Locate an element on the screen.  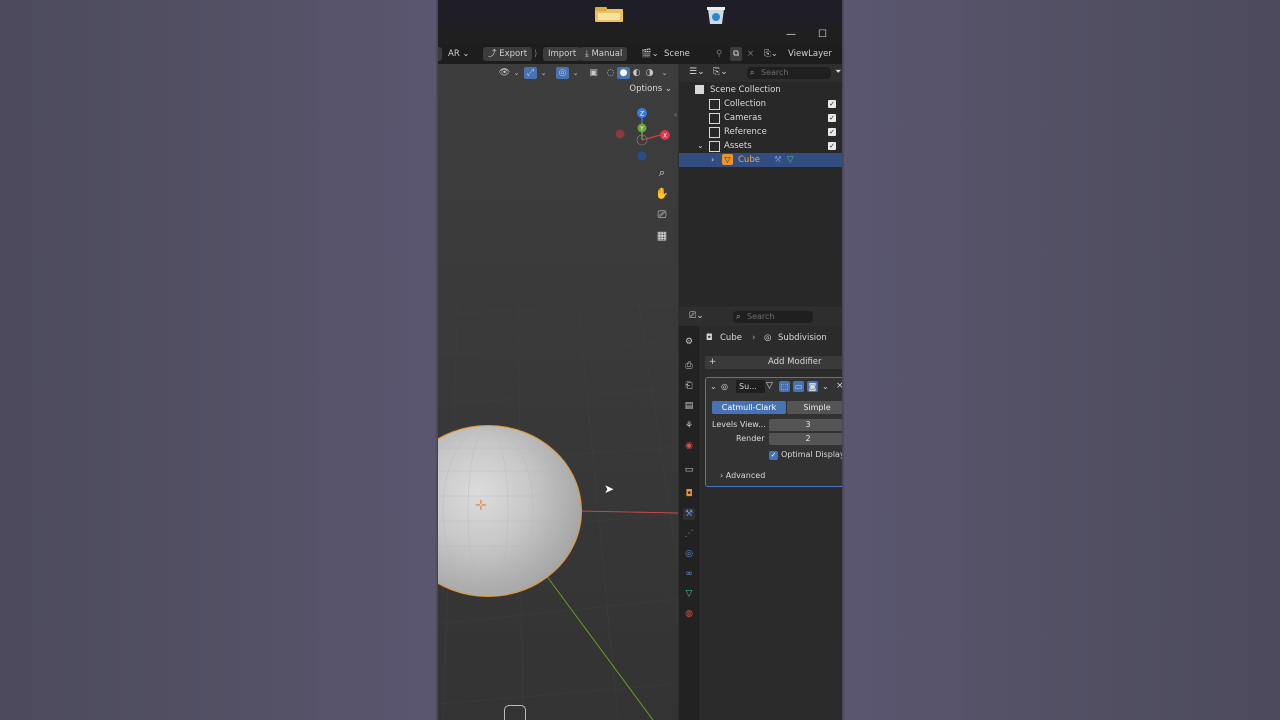
mouse-pointer-icon: ➤ is located at coordinates (609, 489).